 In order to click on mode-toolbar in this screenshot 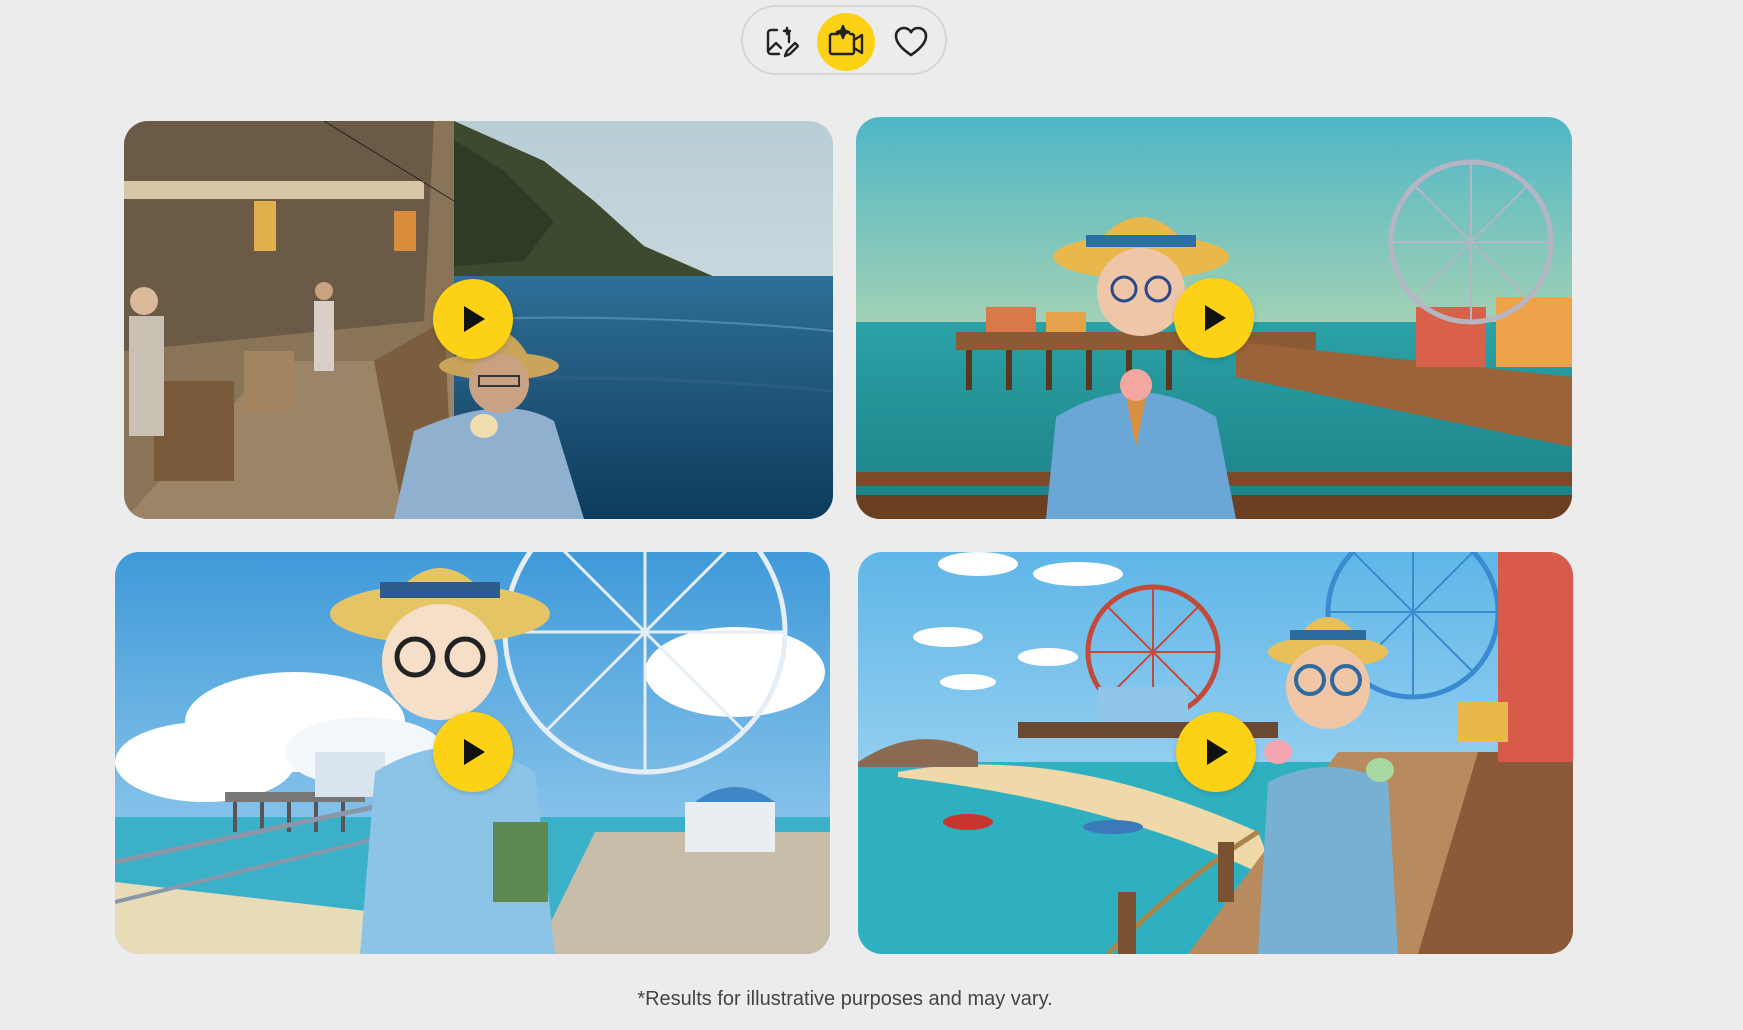, I will do `click(844, 40)`.